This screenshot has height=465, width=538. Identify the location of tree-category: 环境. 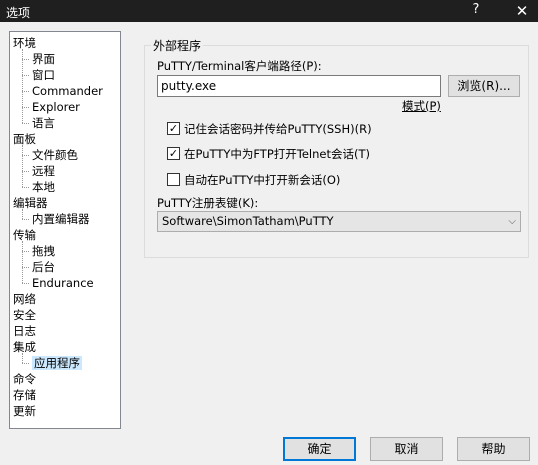
(24, 43).